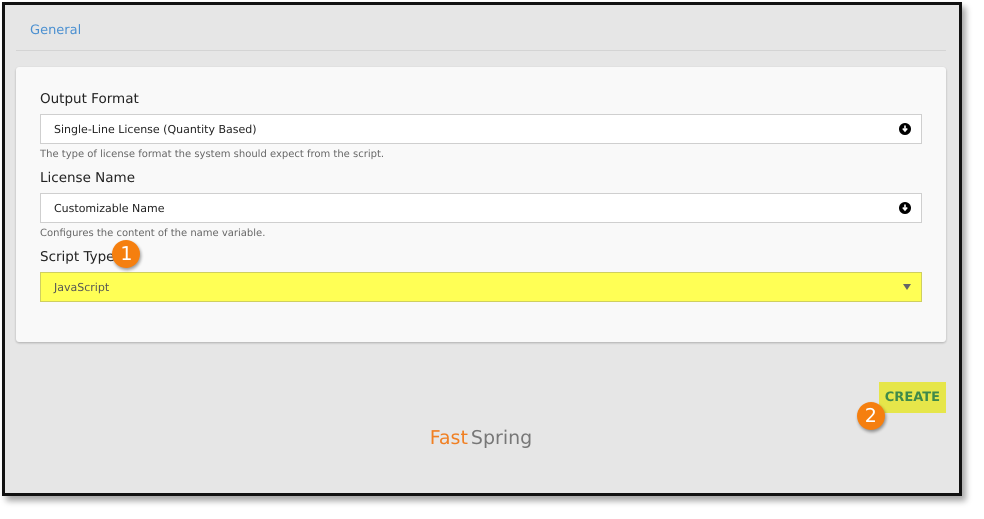 The image size is (984, 519). Describe the element at coordinates (481, 438) in the screenshot. I see `fastspring-logo: Fast Spring` at that location.